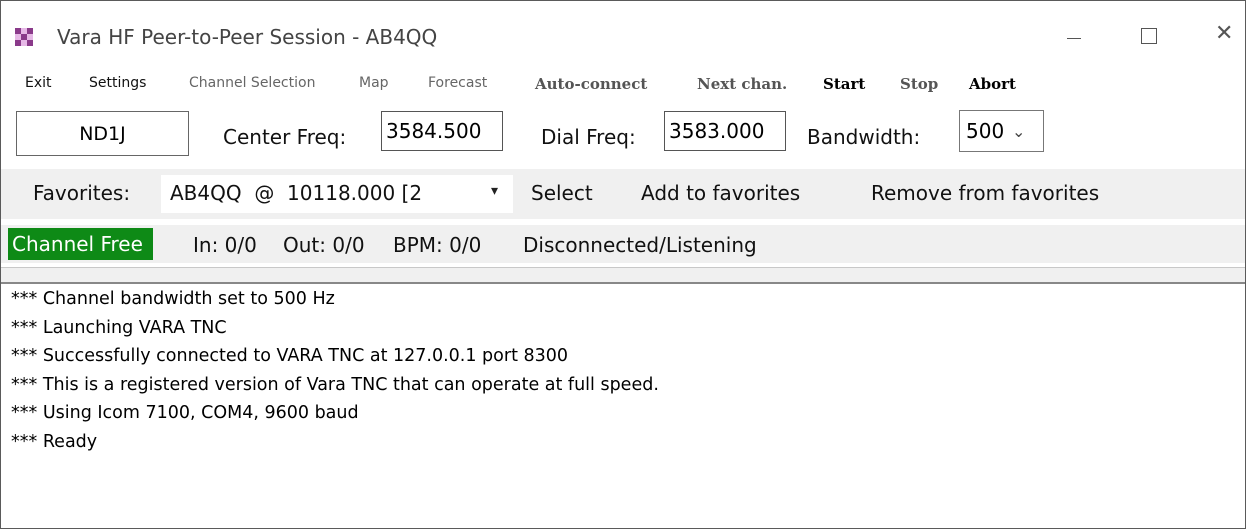  Describe the element at coordinates (442, 131) in the screenshot. I see `center-freq-input: 3584.500` at that location.